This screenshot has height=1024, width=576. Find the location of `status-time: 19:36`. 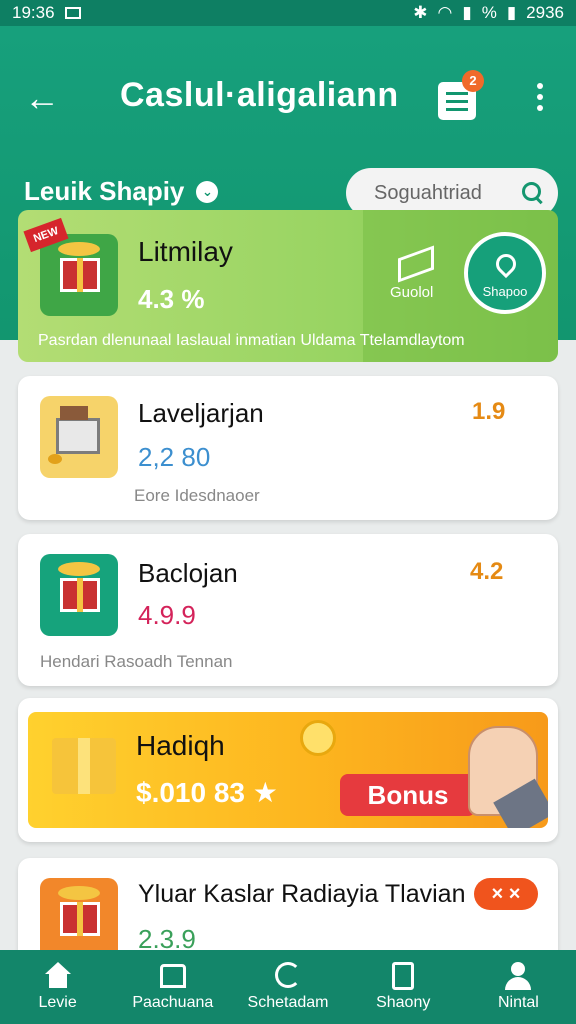

status-time: 19:36 is located at coordinates (33, 12).